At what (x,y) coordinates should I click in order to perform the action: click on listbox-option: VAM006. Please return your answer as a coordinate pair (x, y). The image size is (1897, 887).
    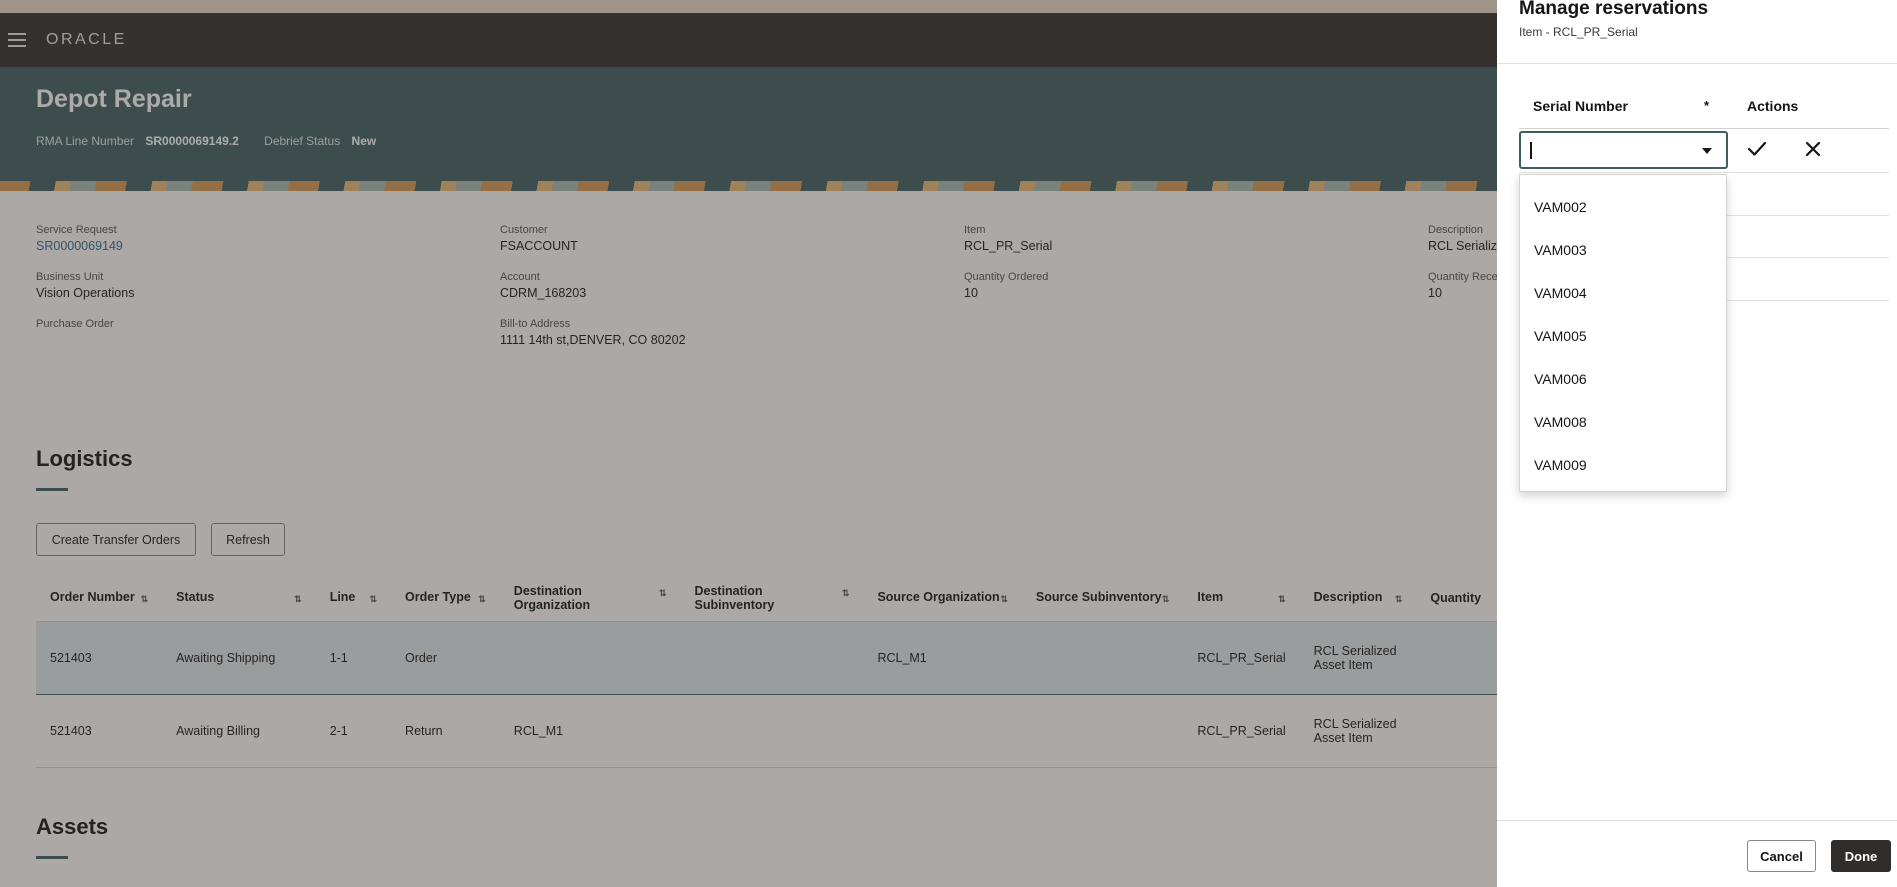
    Looking at the image, I should click on (1623, 379).